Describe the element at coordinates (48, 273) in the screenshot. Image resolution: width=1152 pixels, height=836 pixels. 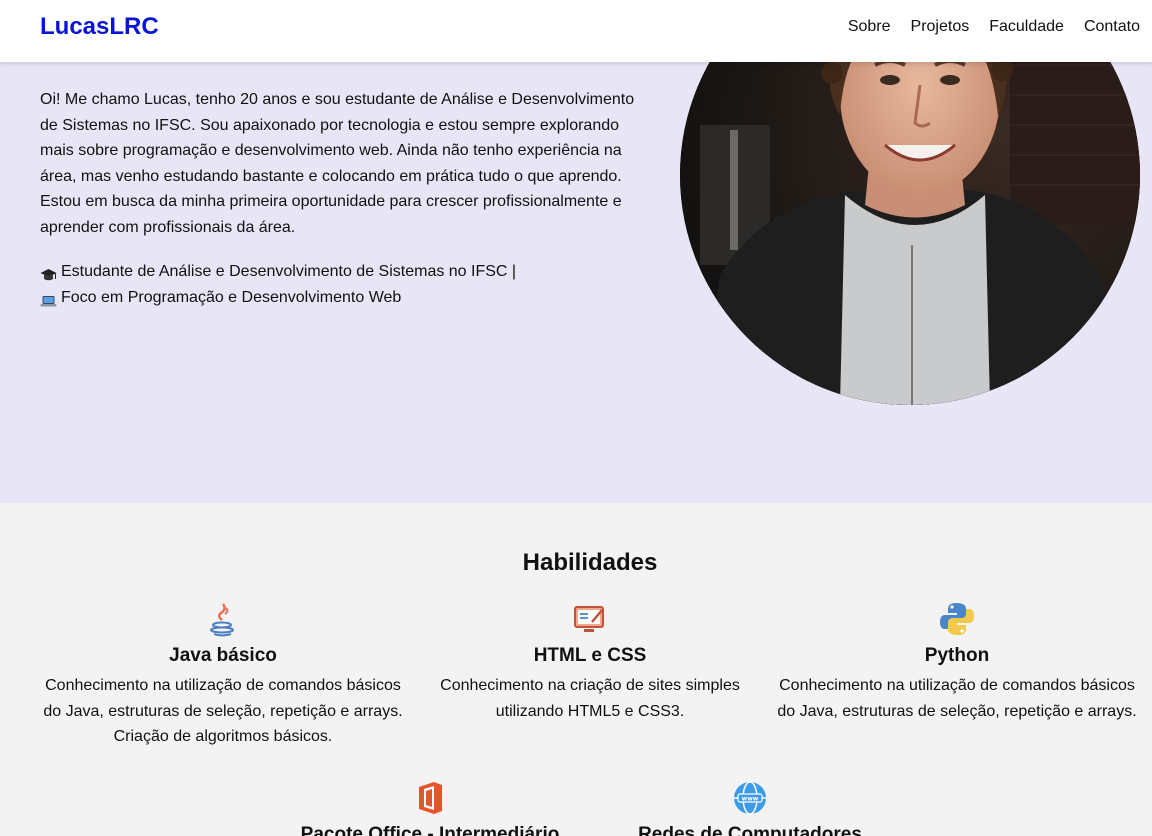
I see `graduation-cap-icon` at that location.